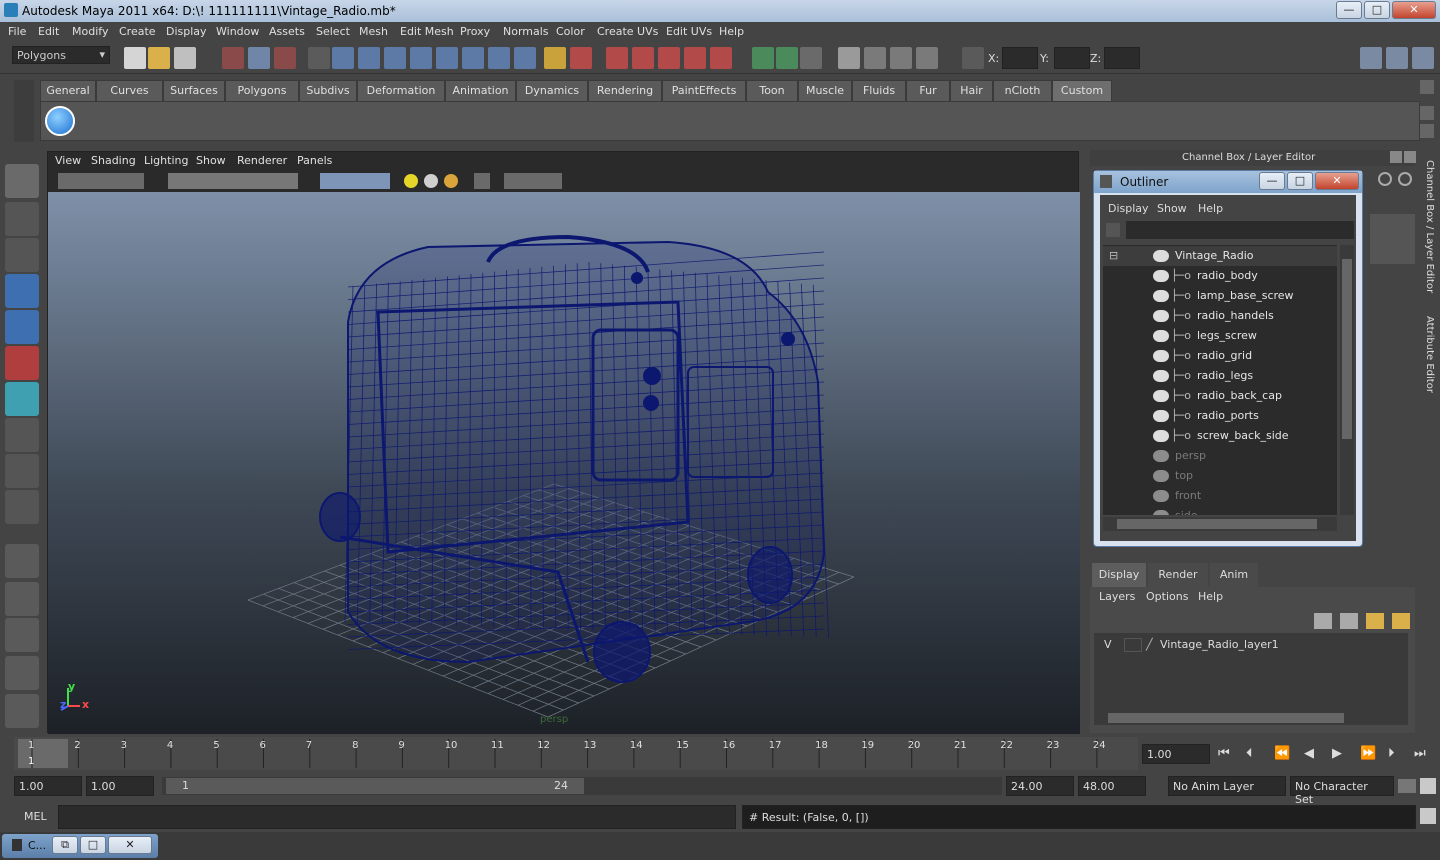 Image resolution: width=1440 pixels, height=860 pixels. What do you see at coordinates (262, 160) in the screenshot?
I see `viewport-menu-renderer: Renderer` at bounding box center [262, 160].